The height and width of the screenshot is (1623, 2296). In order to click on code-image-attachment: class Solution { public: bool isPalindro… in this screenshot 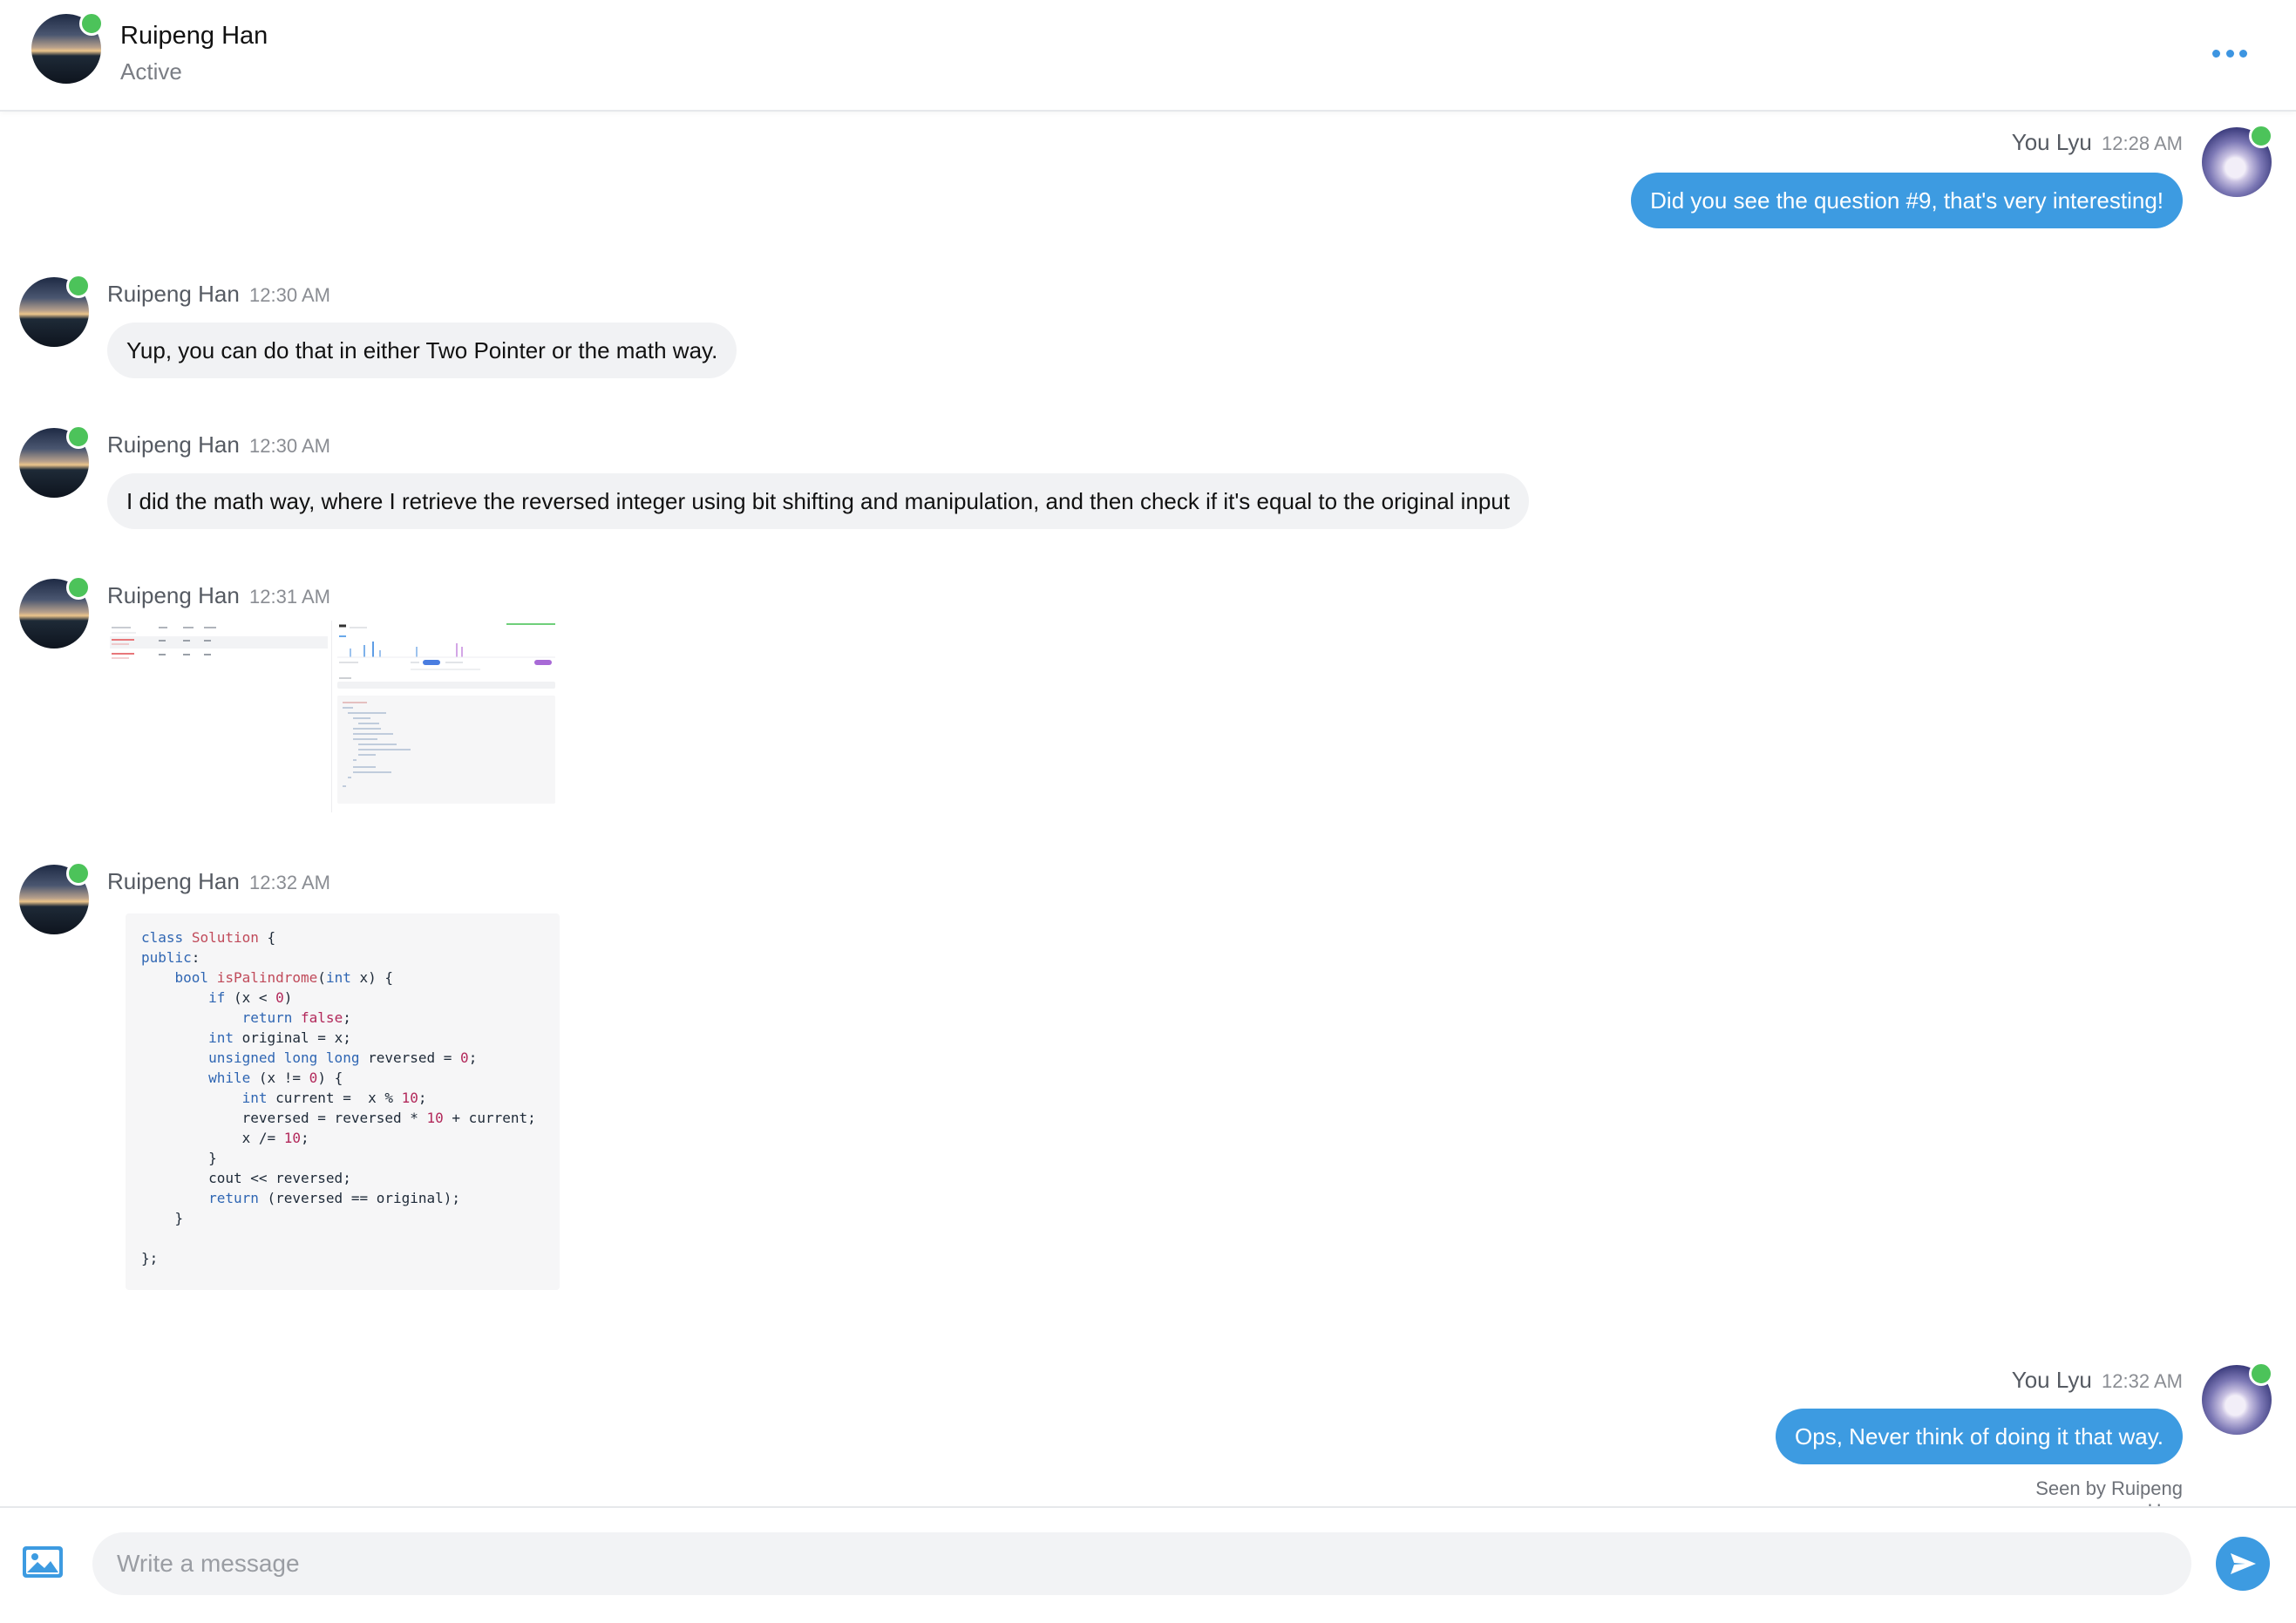, I will do `click(343, 1101)`.